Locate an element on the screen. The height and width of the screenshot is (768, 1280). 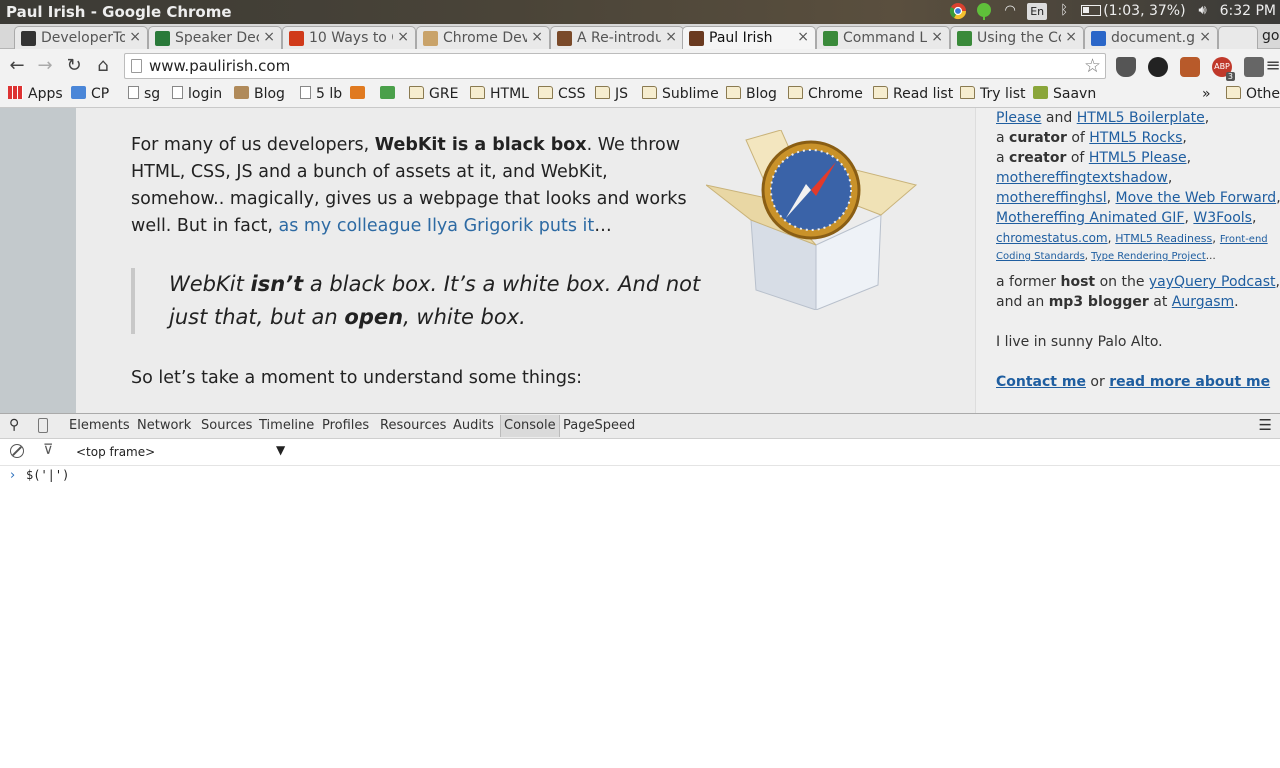
bookmark-js-folder: JS is located at coordinates (611, 94).